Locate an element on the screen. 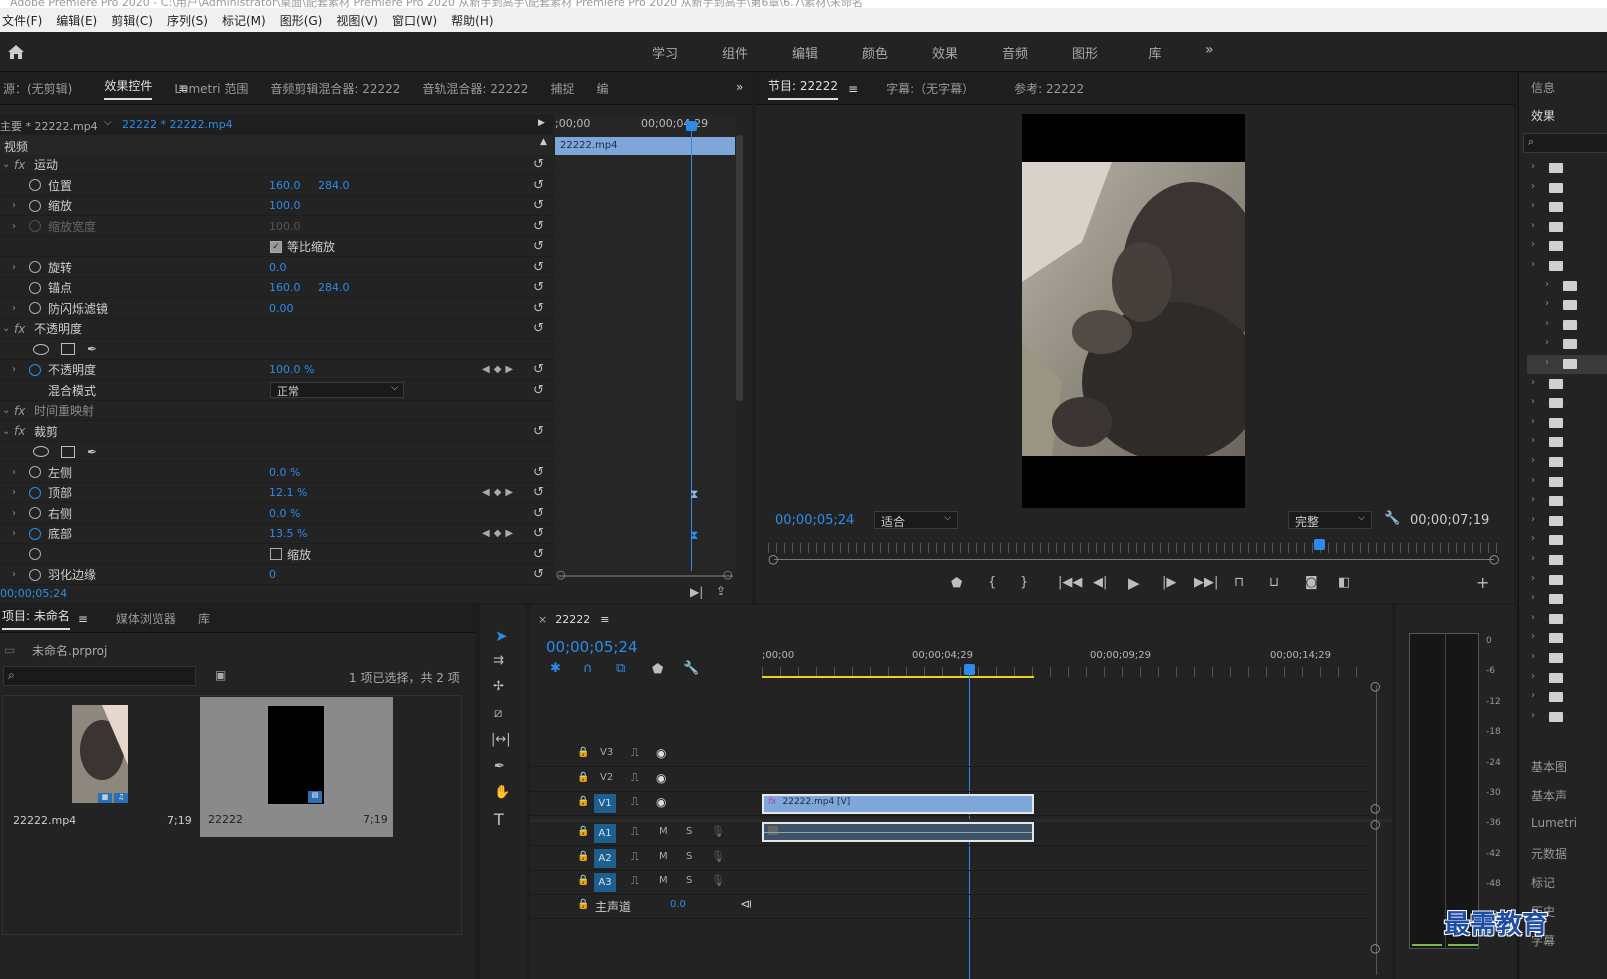  filter-playhead-icon: ▶| is located at coordinates (696, 592).